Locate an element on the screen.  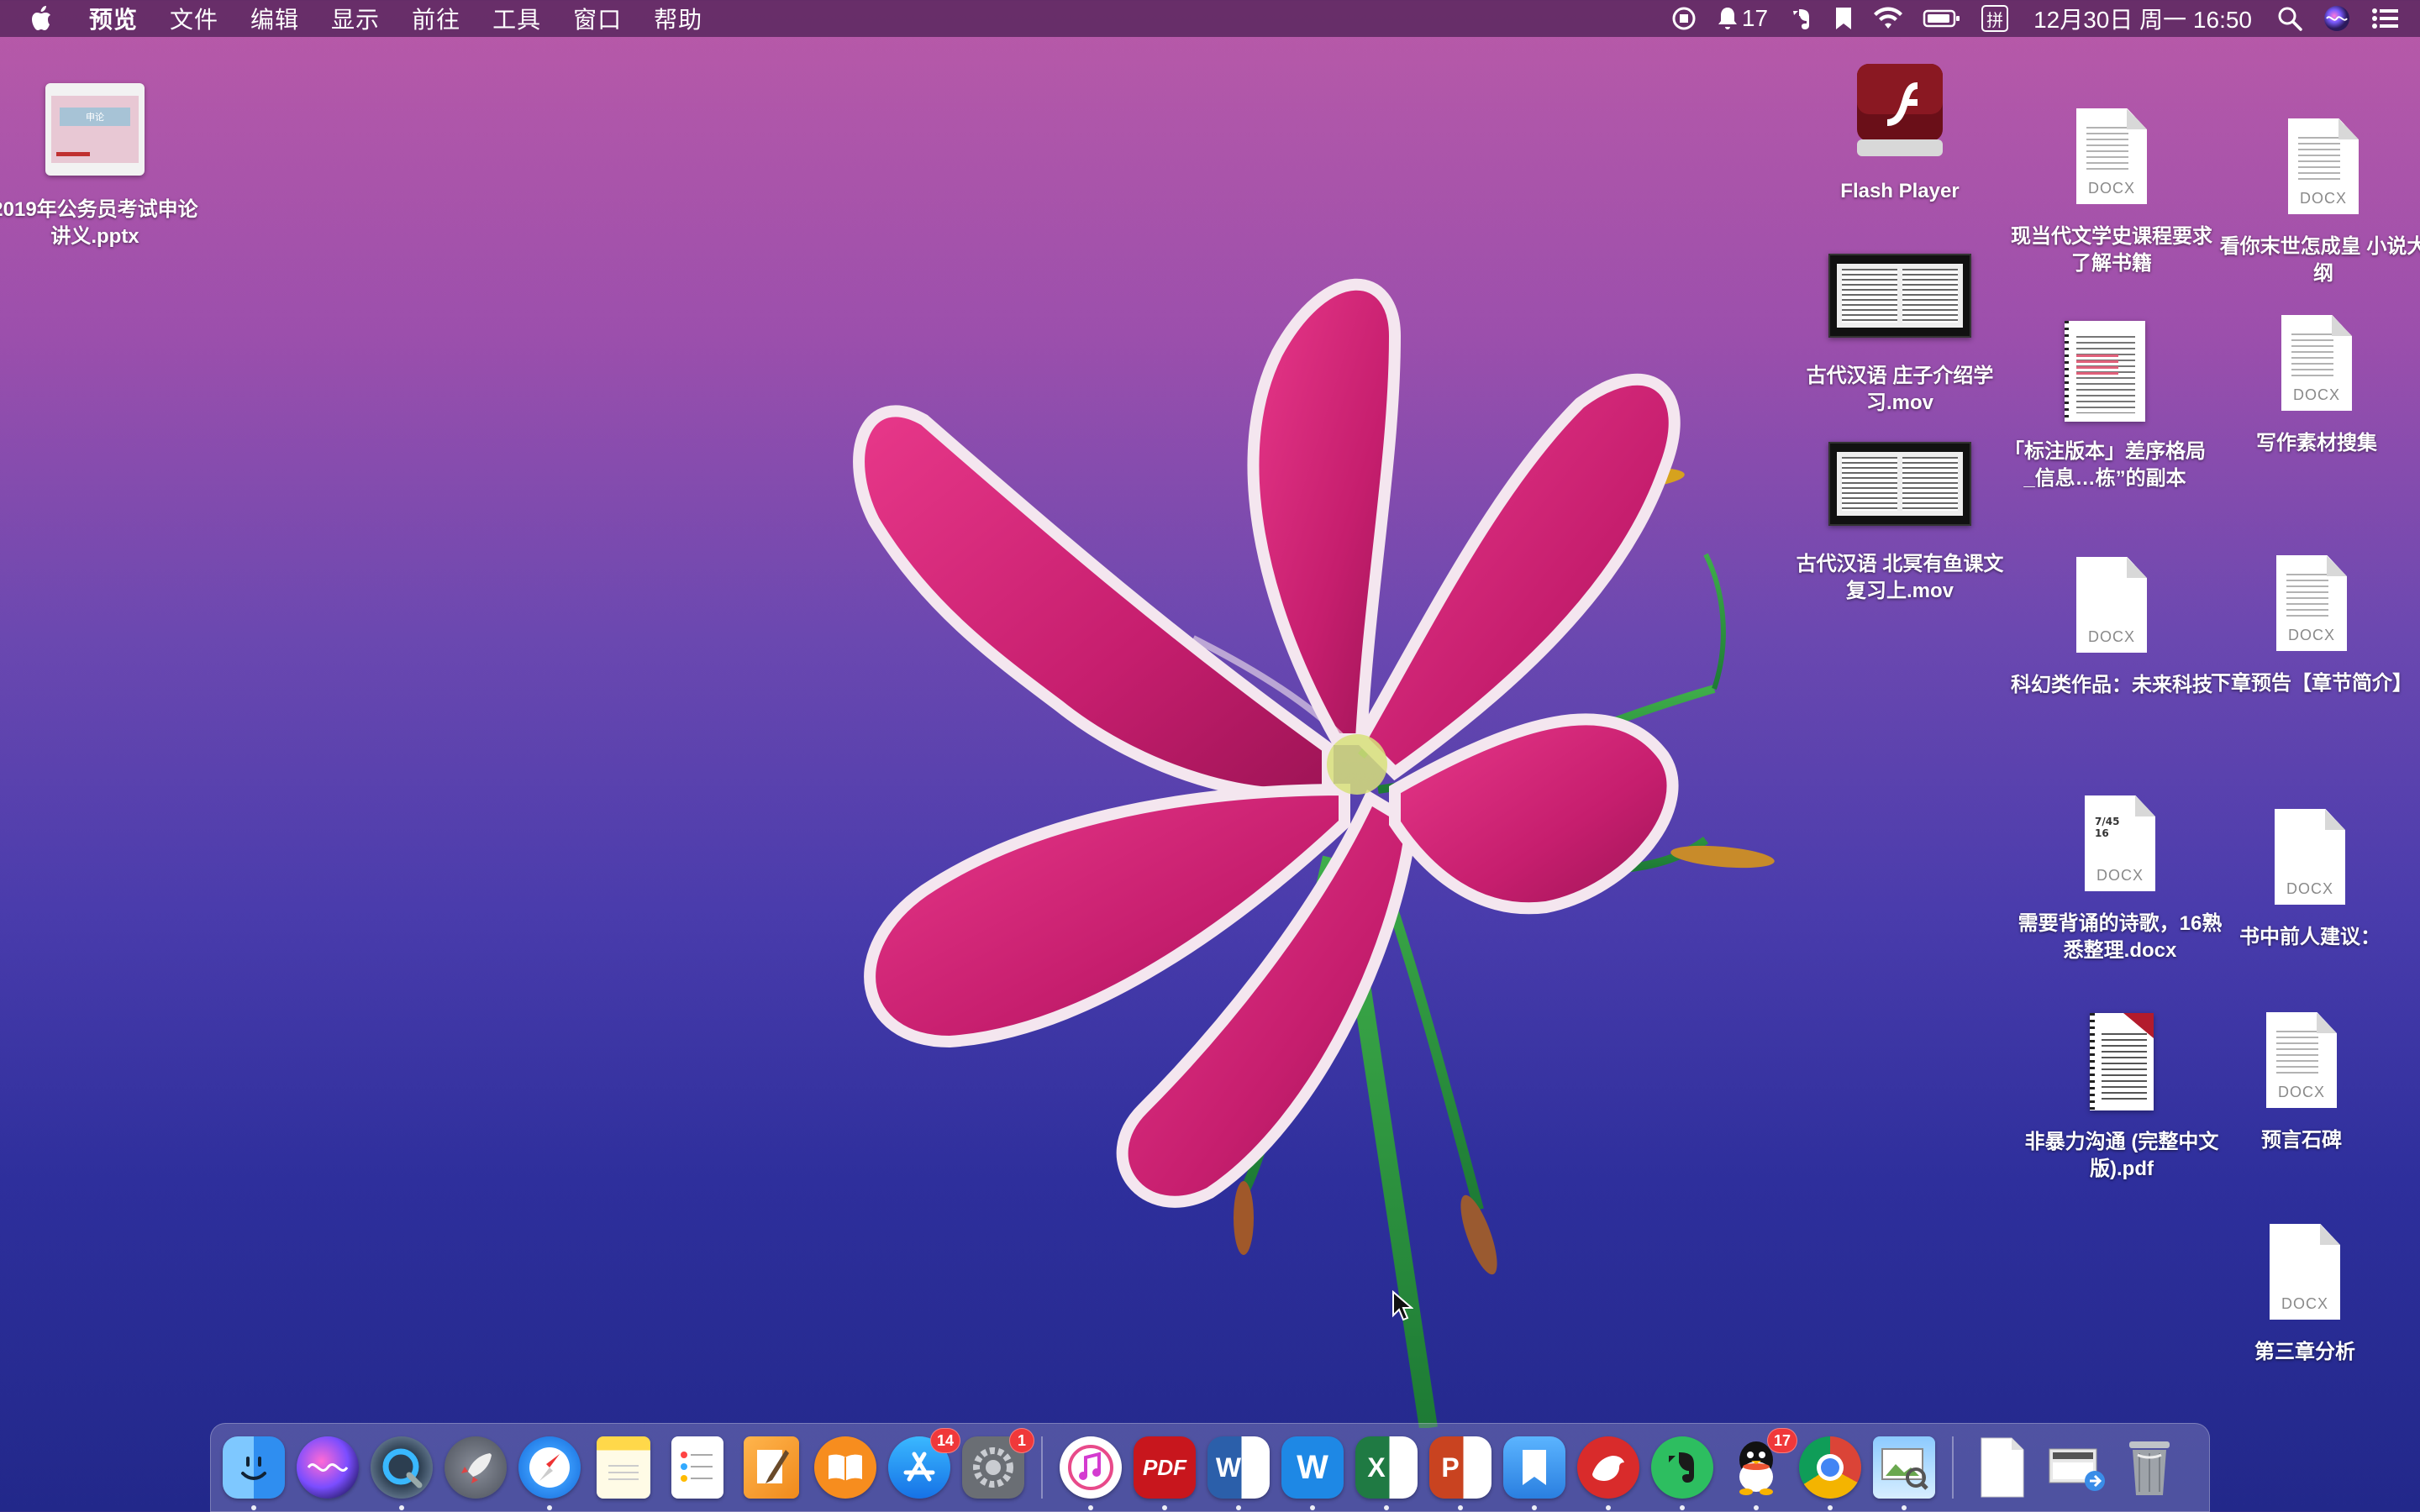
dock-siri is located at coordinates (327, 1467).